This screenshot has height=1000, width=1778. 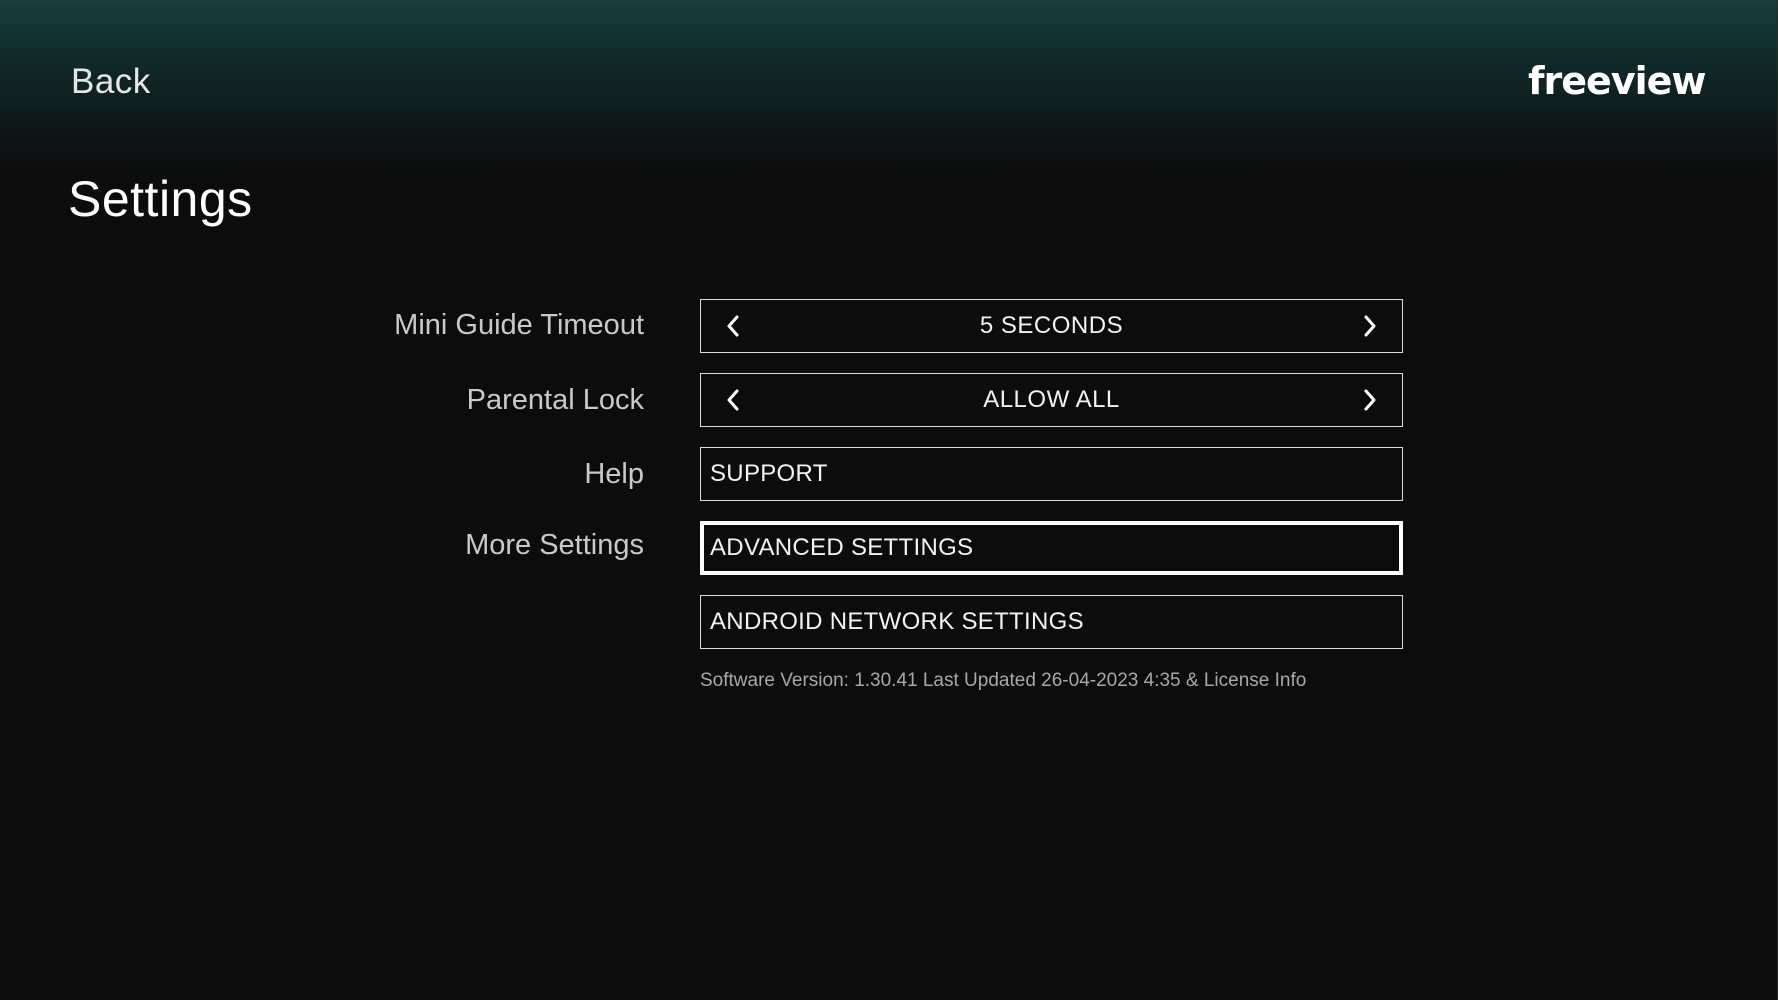 I want to click on parental-lock-selector: ALLOW ALL, so click(x=1051, y=400).